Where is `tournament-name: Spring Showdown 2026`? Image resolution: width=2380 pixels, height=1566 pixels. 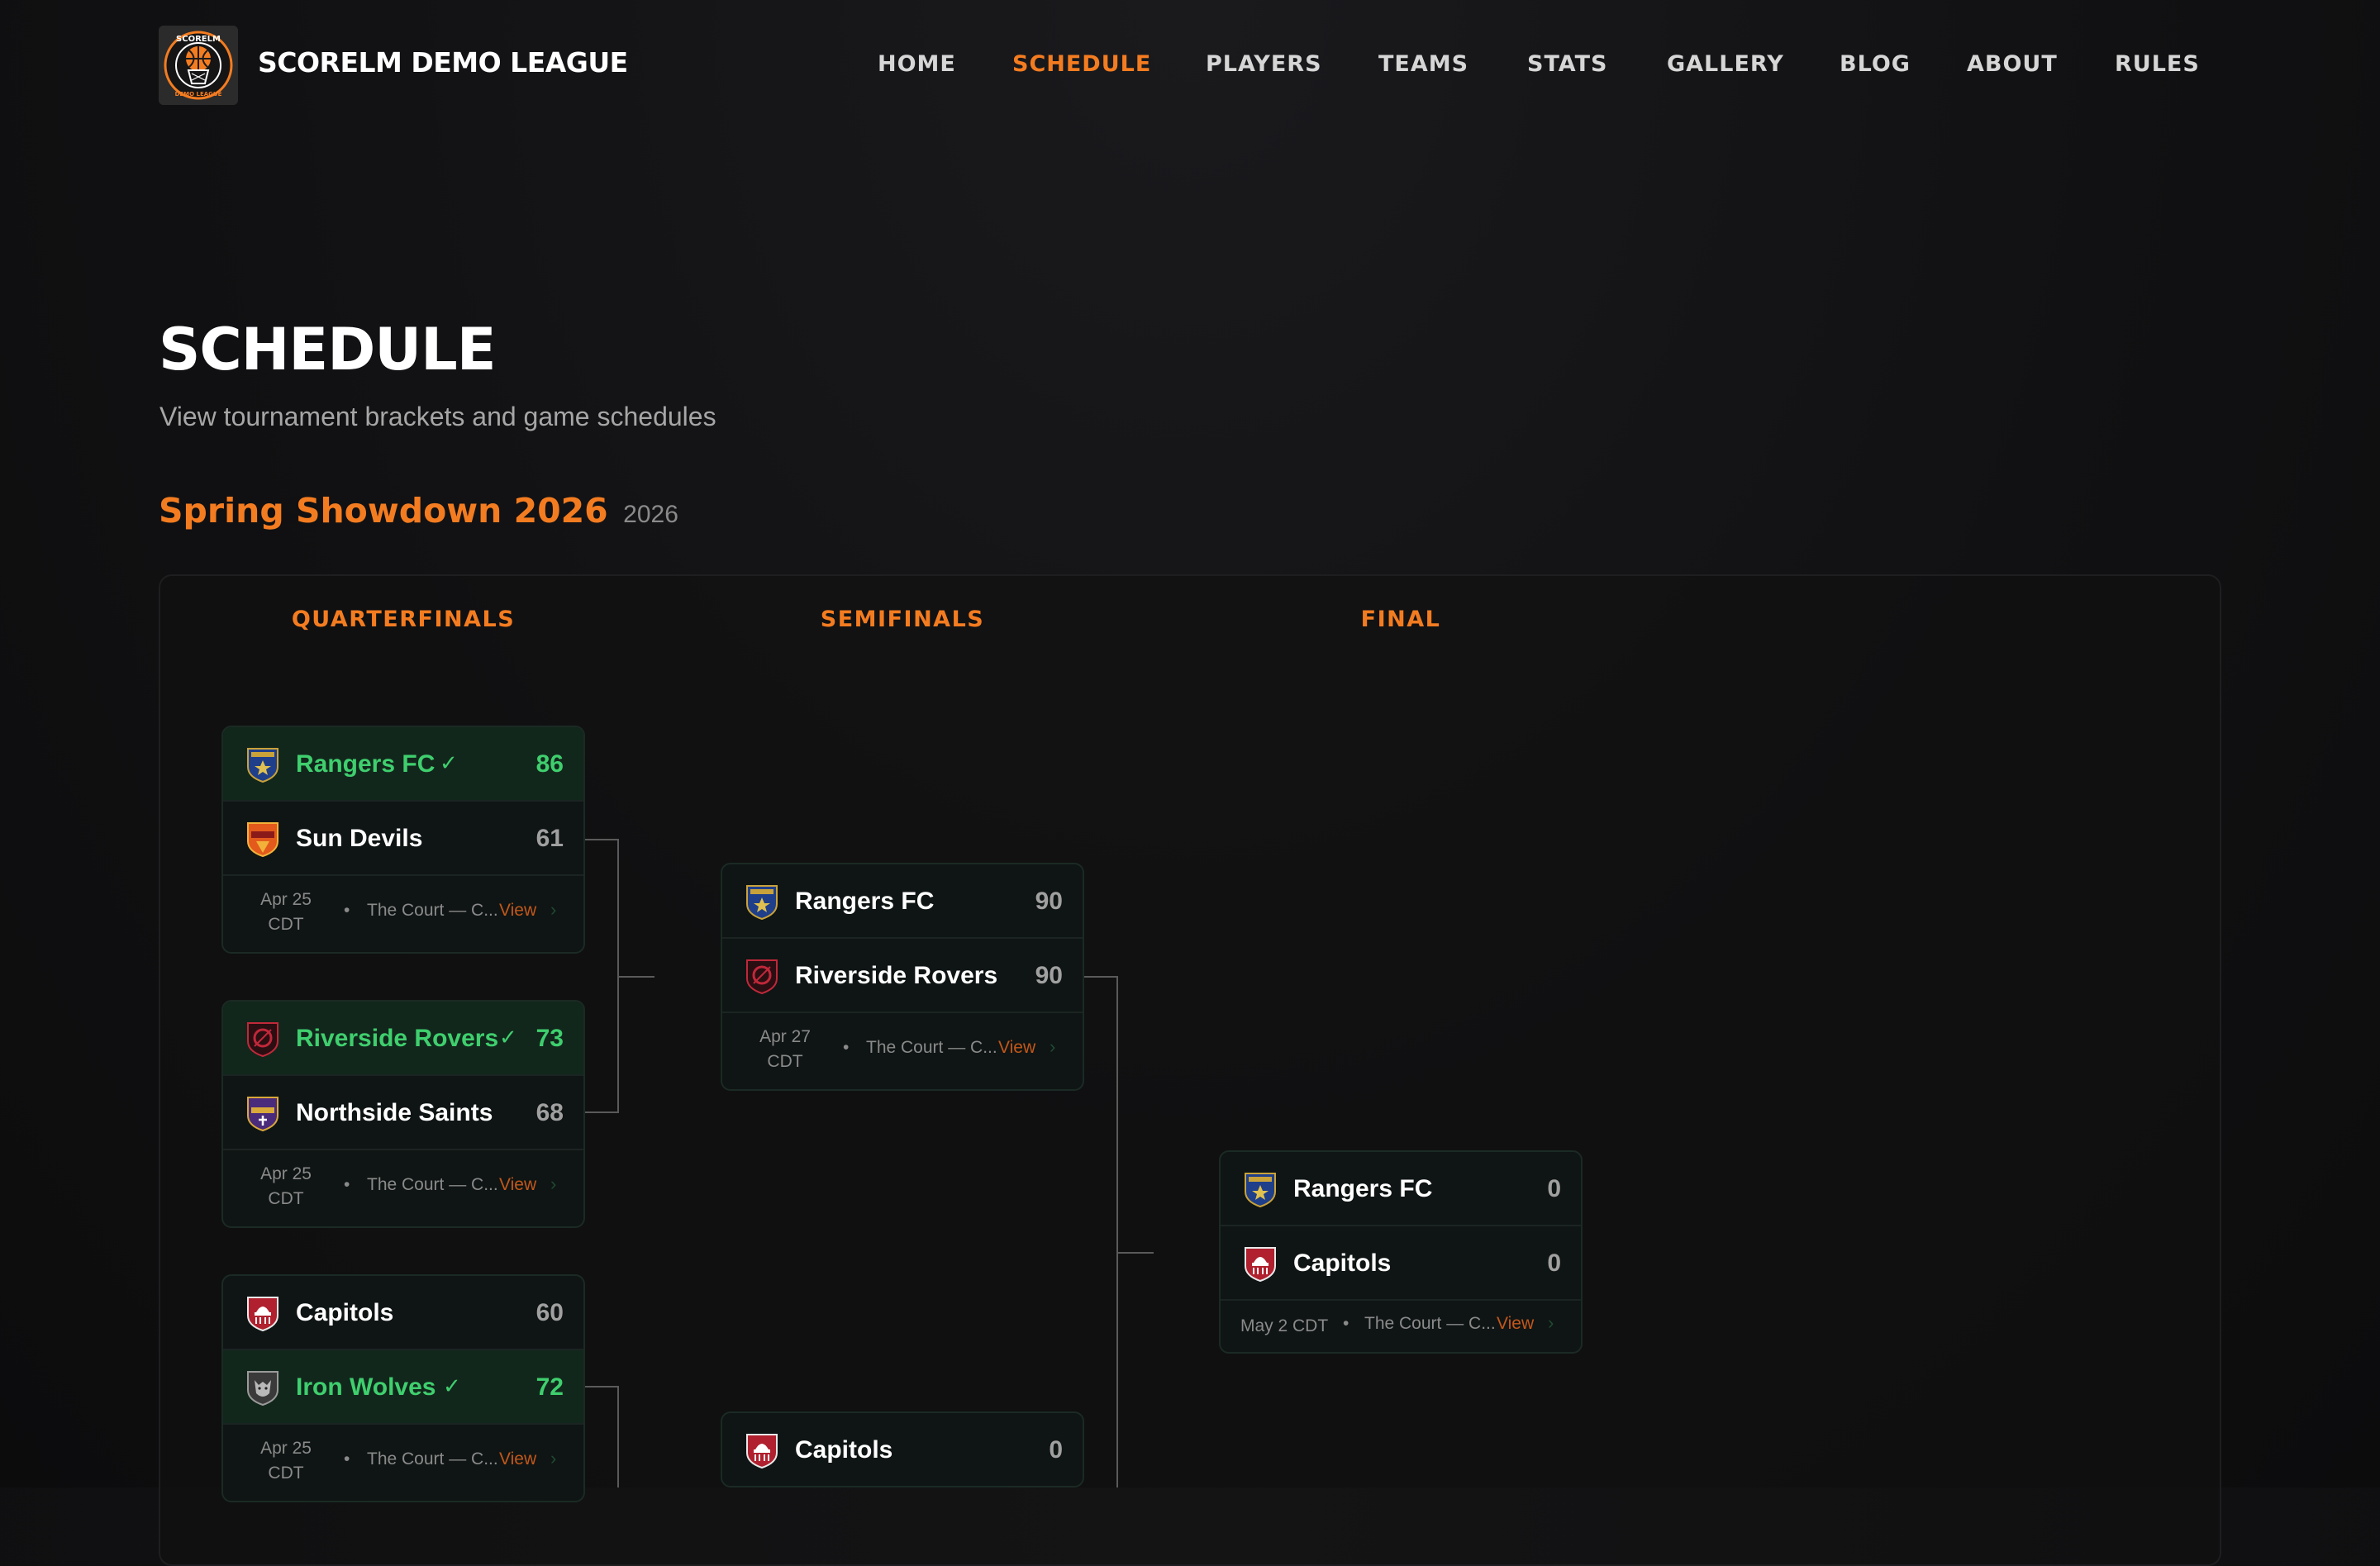 tournament-name: Spring Showdown 2026 is located at coordinates (383, 511).